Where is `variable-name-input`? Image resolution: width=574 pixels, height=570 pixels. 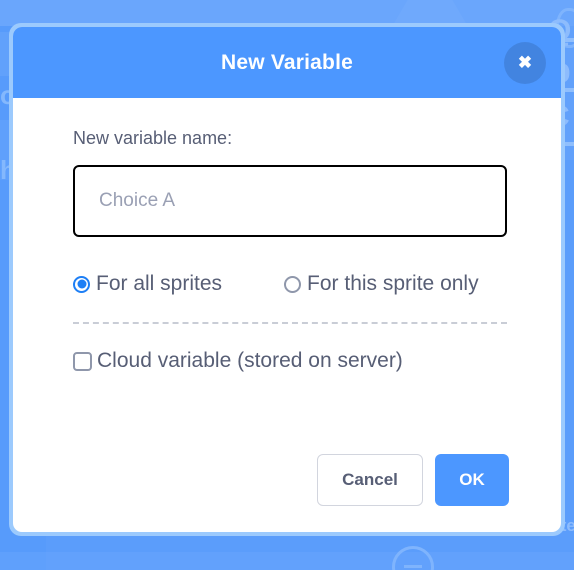
variable-name-input is located at coordinates (290, 201).